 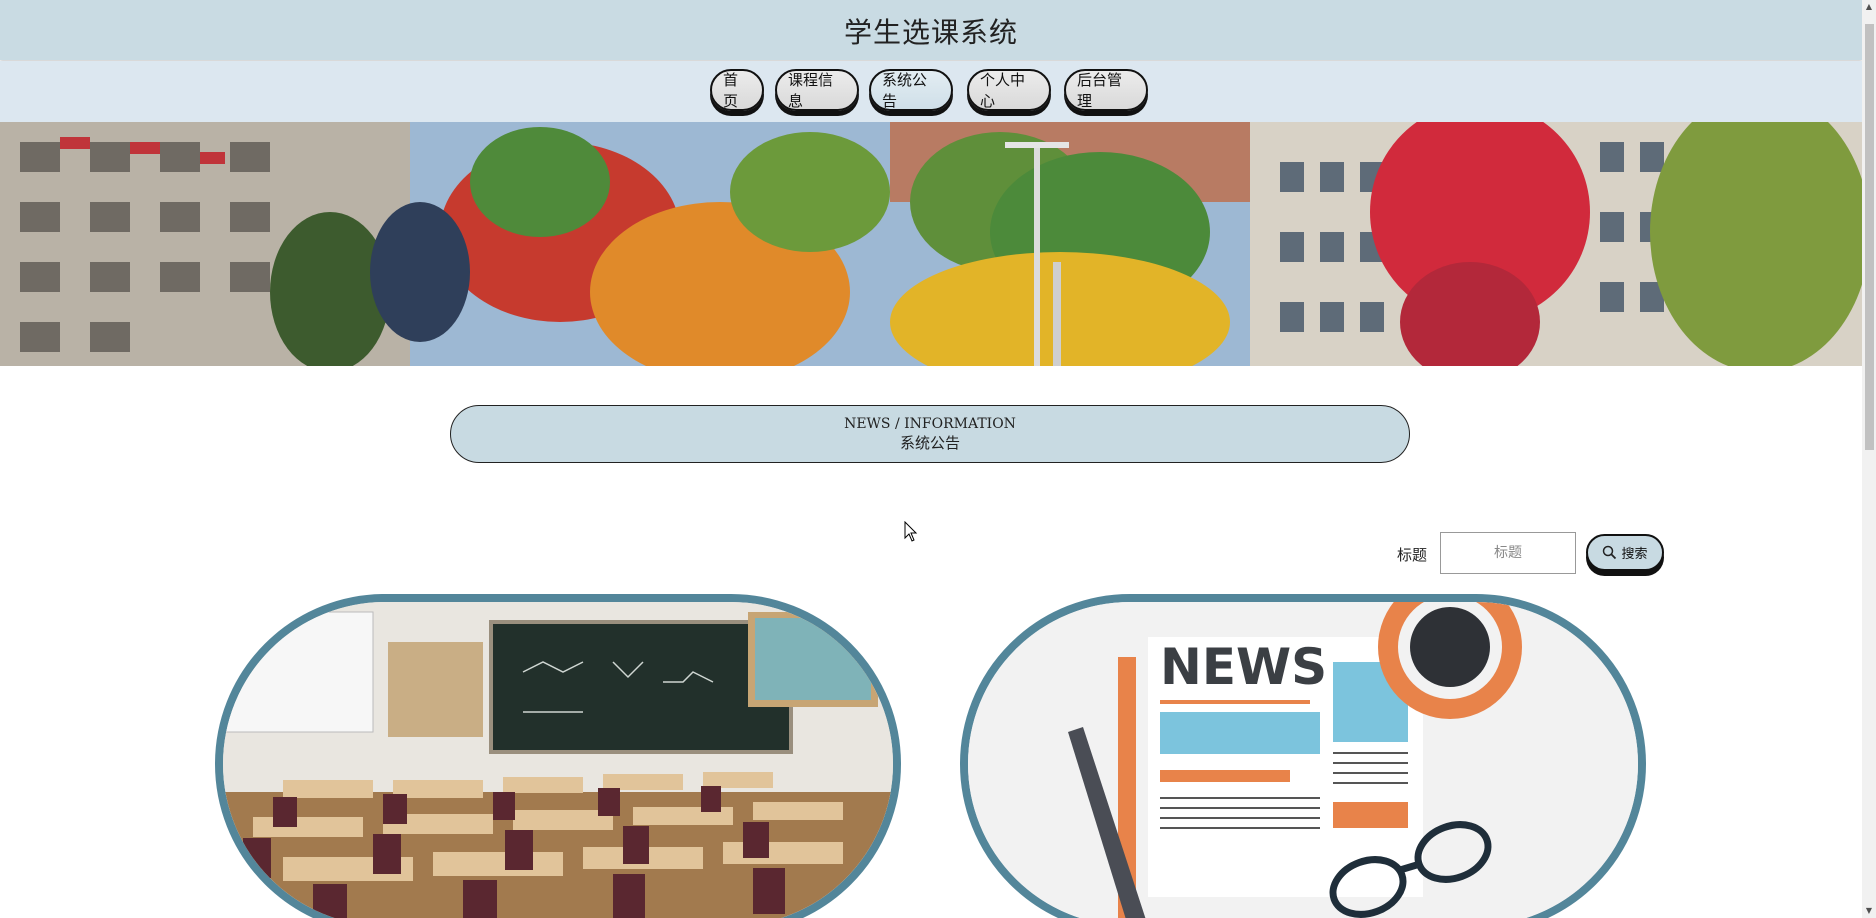 I want to click on nav-item-label: 首页, so click(x=731, y=90).